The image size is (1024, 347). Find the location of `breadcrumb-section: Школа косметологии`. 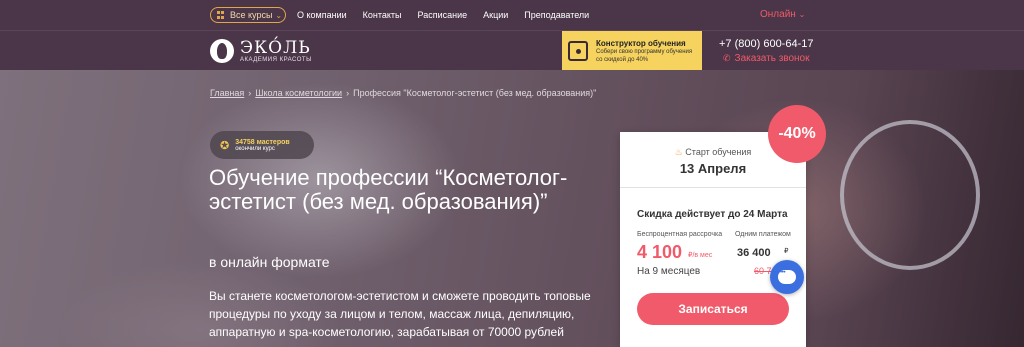

breadcrumb-section: Школа косметологии is located at coordinates (298, 93).